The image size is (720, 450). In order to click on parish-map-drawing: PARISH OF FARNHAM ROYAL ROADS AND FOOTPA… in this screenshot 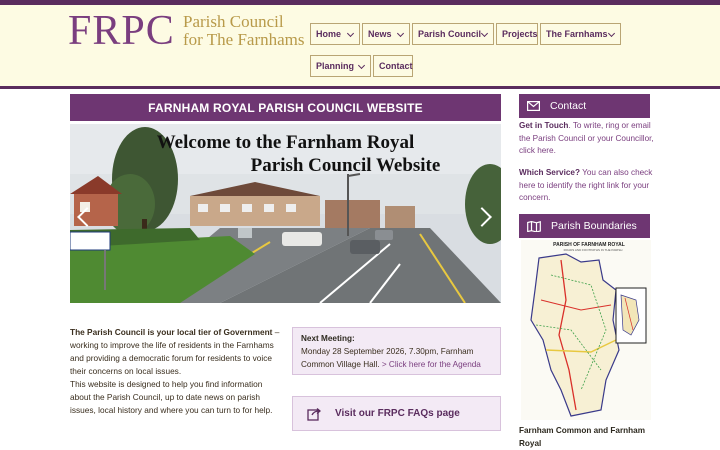, I will do `click(588, 329)`.